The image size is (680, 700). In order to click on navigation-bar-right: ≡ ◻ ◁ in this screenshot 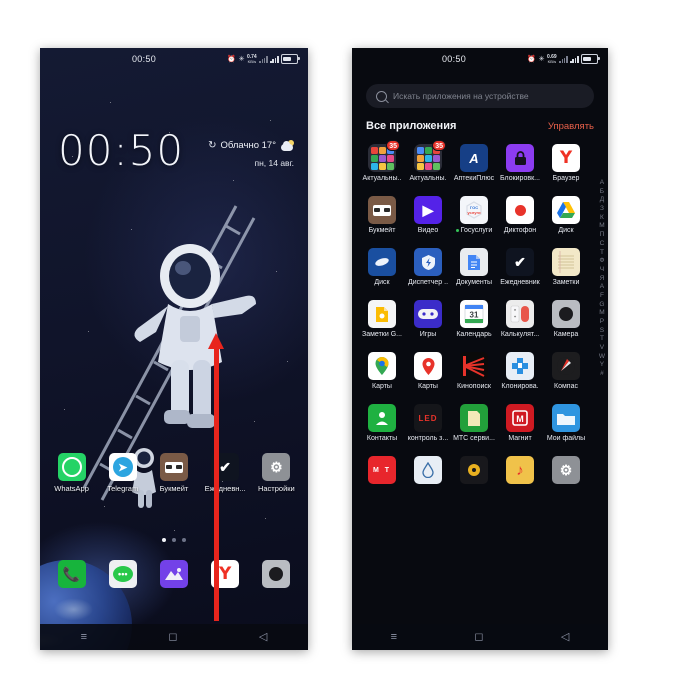, I will do `click(480, 637)`.